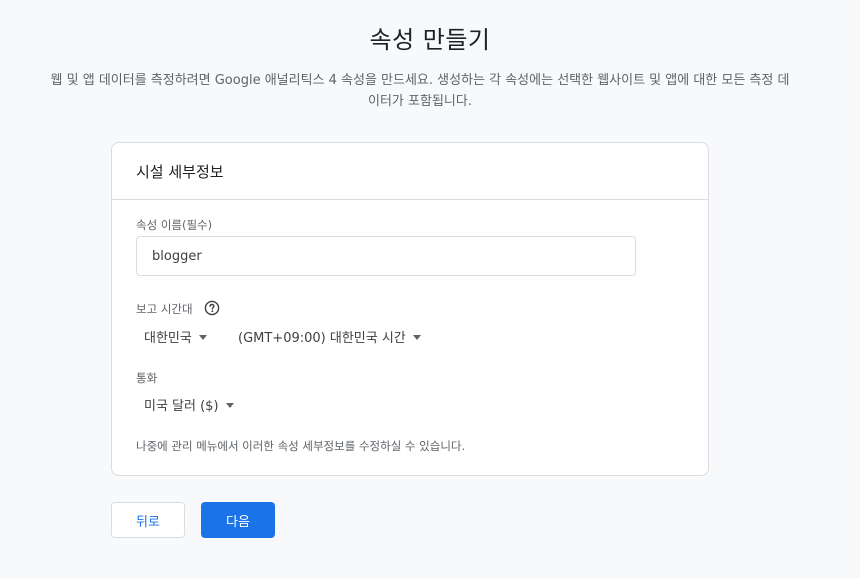  Describe the element at coordinates (238, 520) in the screenshot. I see `next-button: 다음` at that location.